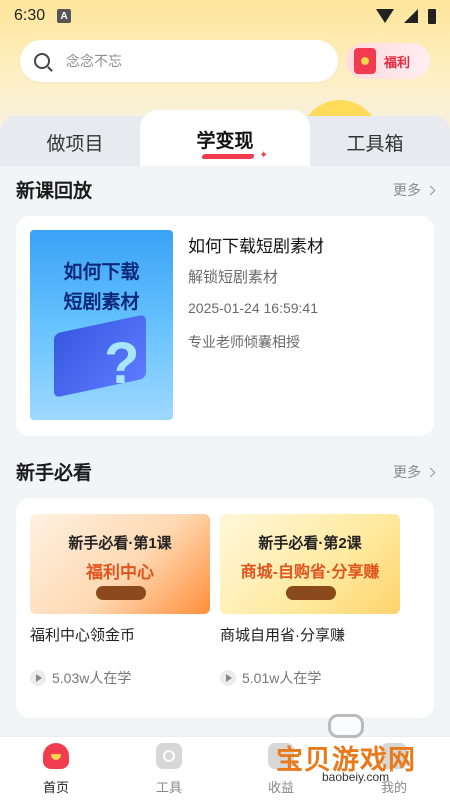  Describe the element at coordinates (346, 726) in the screenshot. I see `gamepad-icon` at that location.